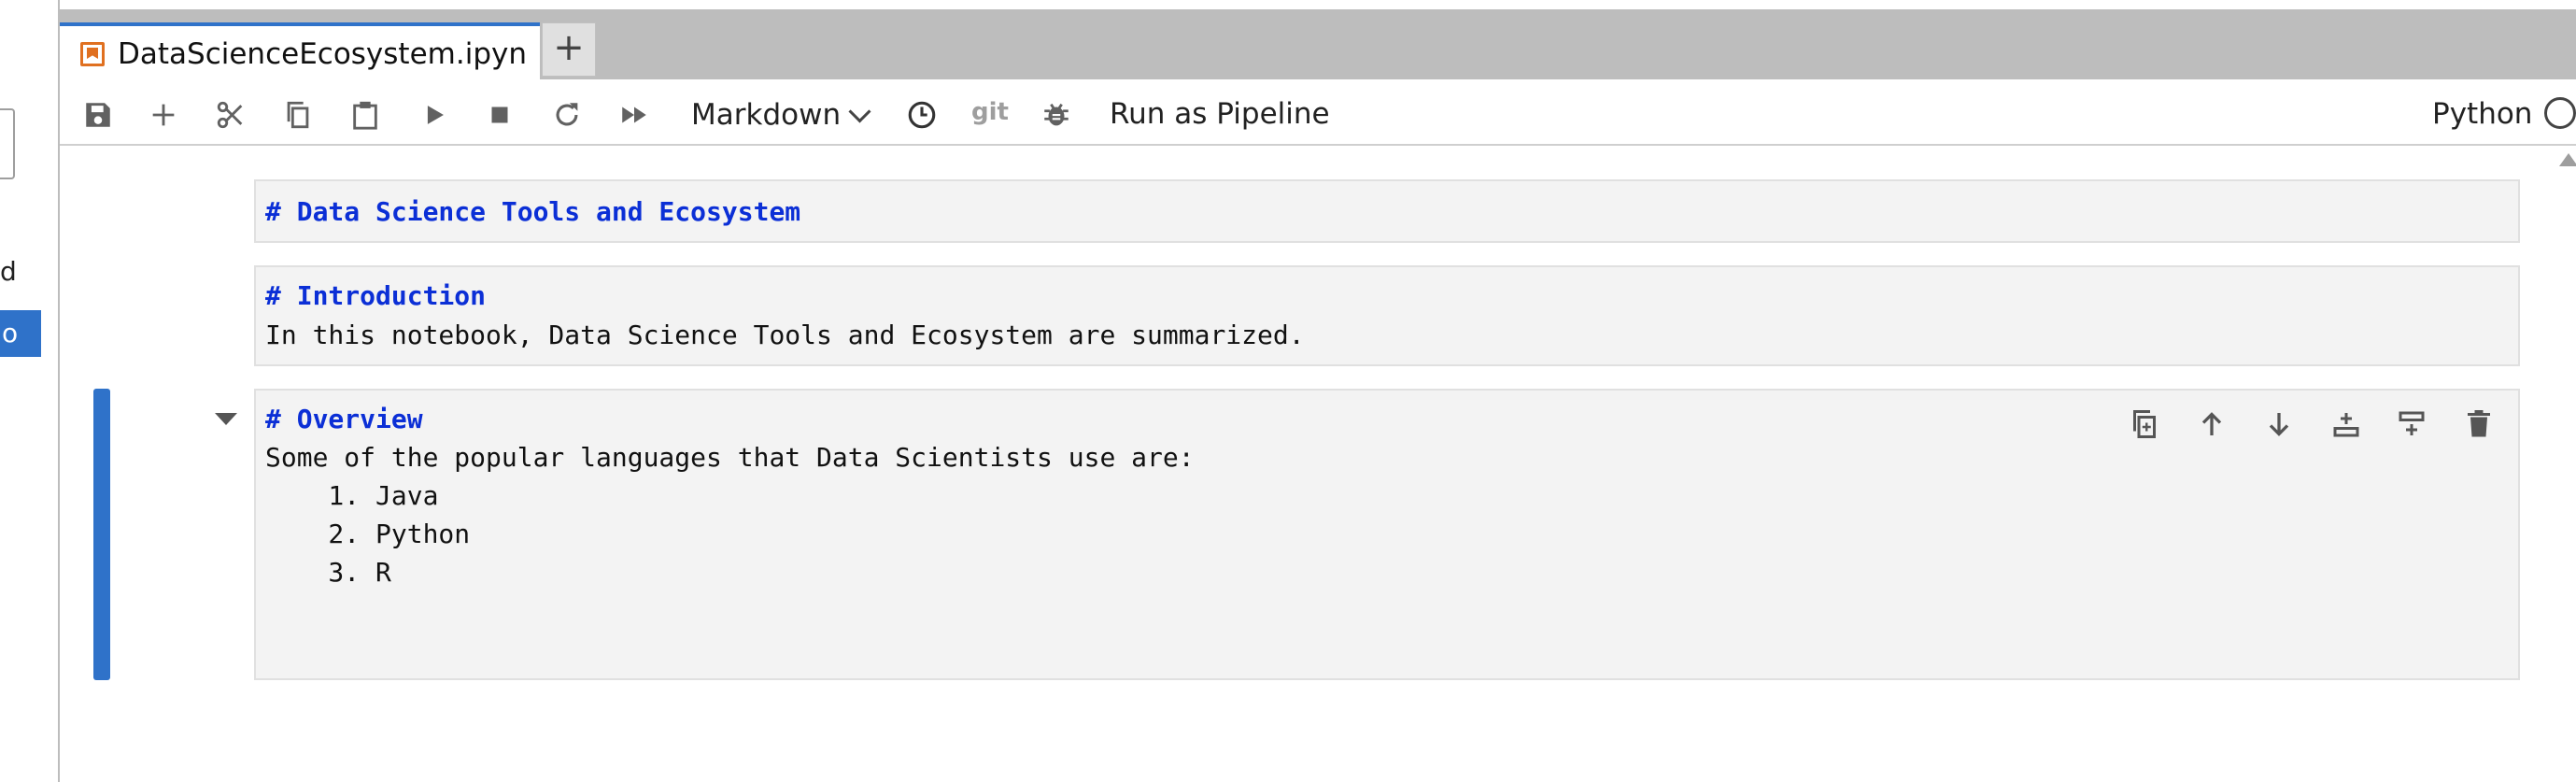  I want to click on run-icon, so click(435, 115).